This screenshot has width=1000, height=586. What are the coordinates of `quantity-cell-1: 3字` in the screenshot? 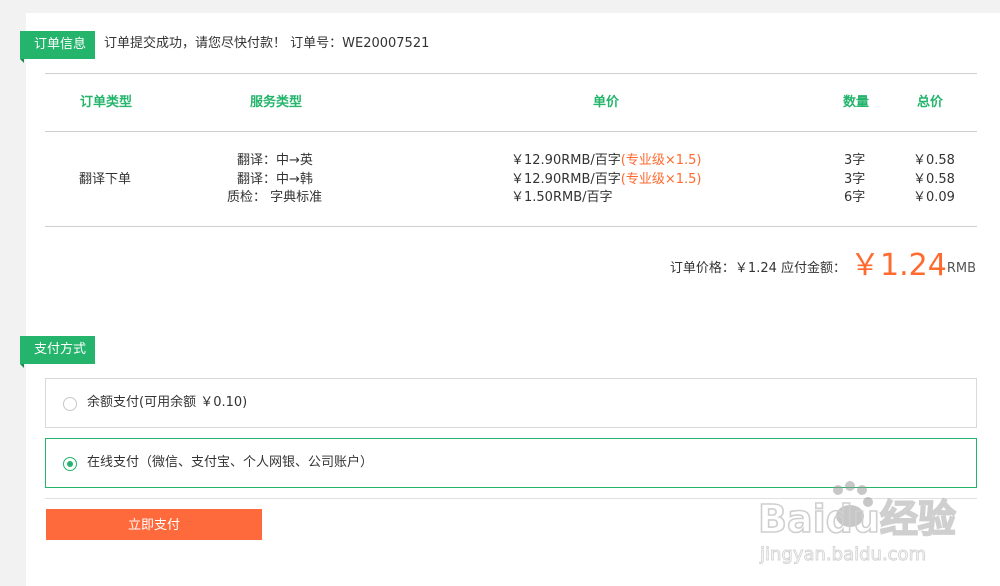 It's located at (855, 160).